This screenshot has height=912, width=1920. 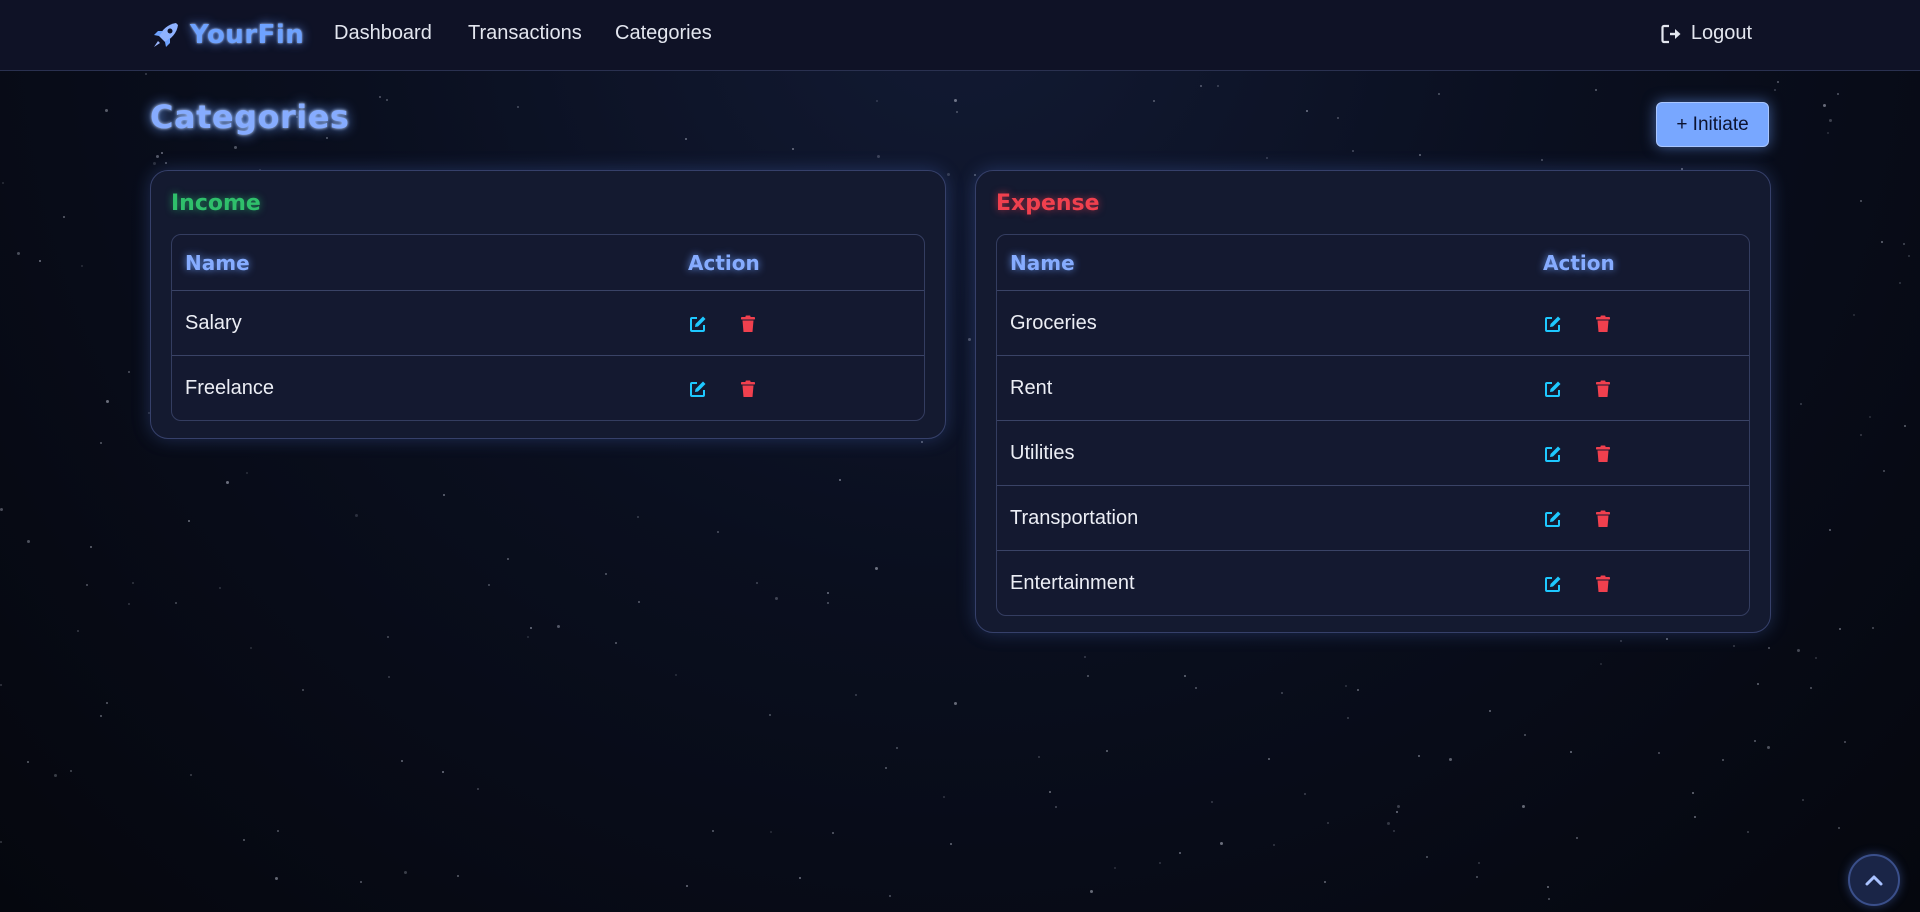 What do you see at coordinates (1721, 33) in the screenshot?
I see `logout-label: Logout` at bounding box center [1721, 33].